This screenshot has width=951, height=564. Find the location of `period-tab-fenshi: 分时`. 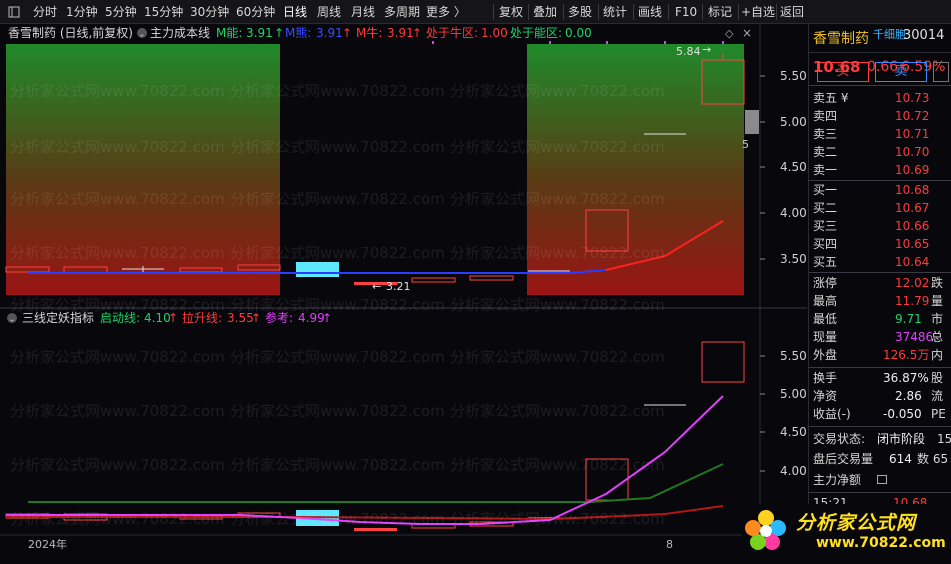

period-tab-fenshi: 分时 is located at coordinates (45, 12).